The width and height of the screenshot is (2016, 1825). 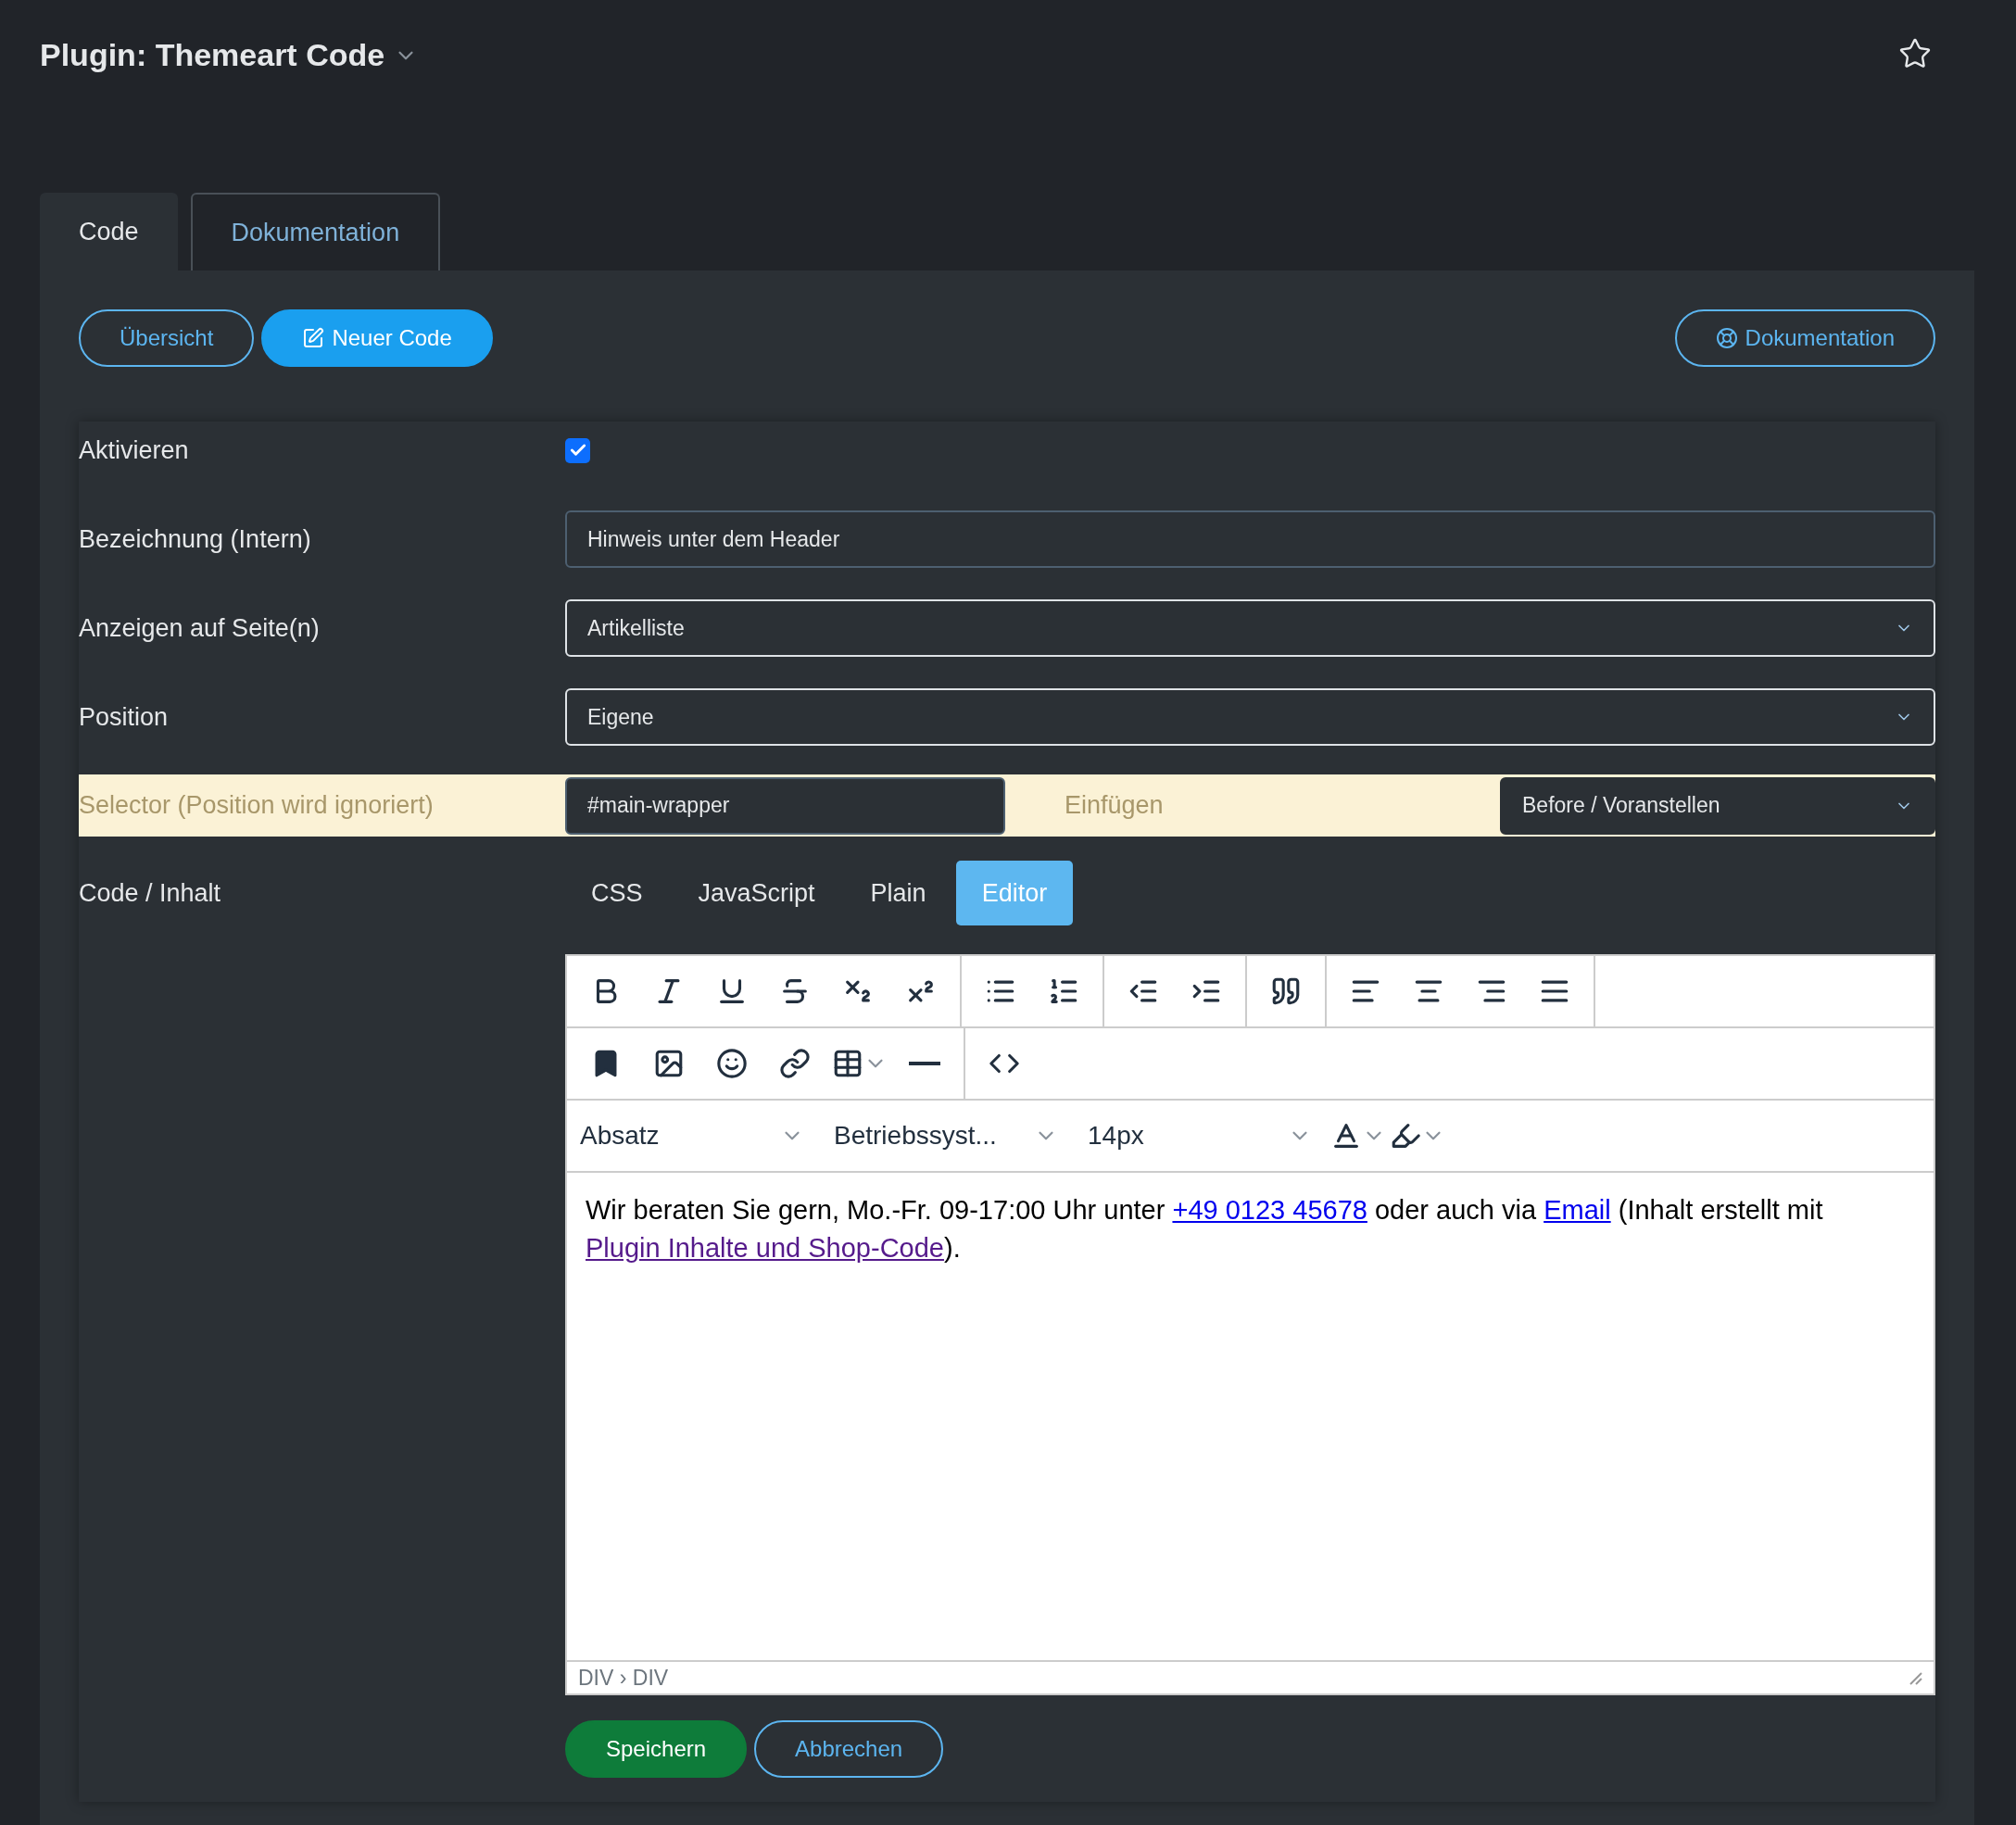 I want to click on text-field: #main-wrapper, so click(x=785, y=805).